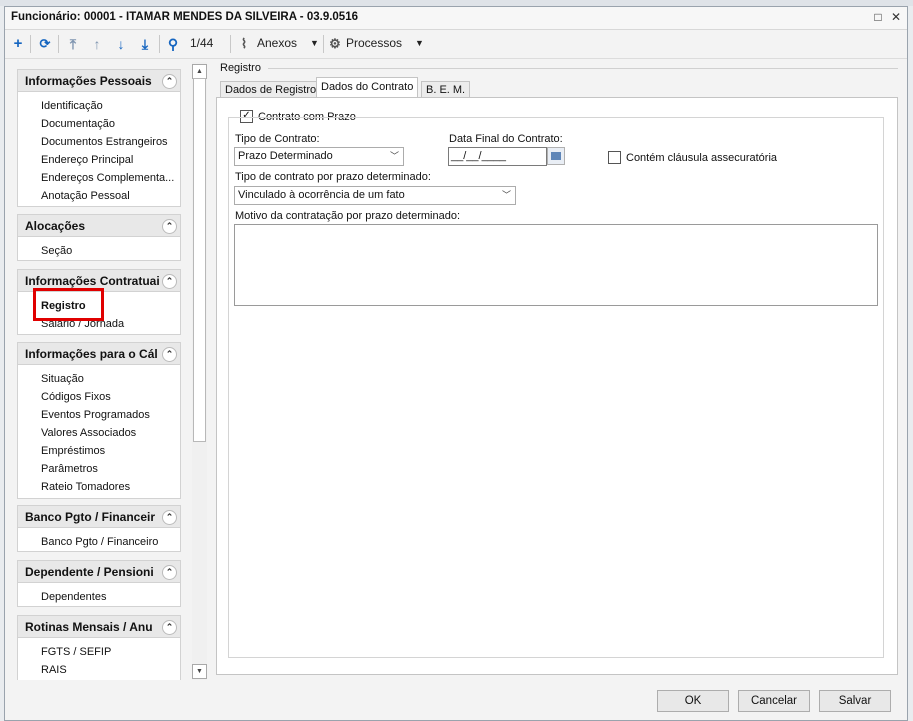 Image resolution: width=913 pixels, height=721 pixels. I want to click on background-window-right, so click(910, 363).